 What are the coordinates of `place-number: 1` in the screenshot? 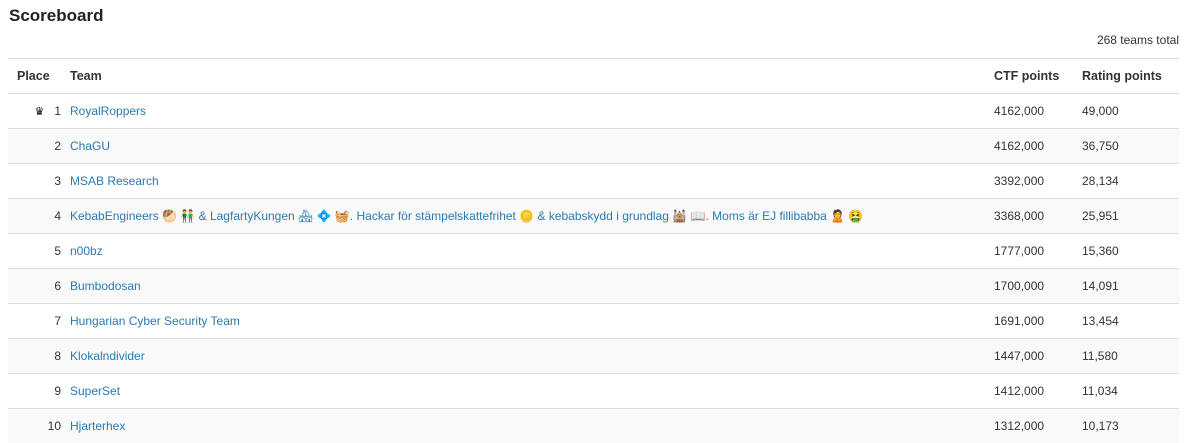 It's located at (57, 111).